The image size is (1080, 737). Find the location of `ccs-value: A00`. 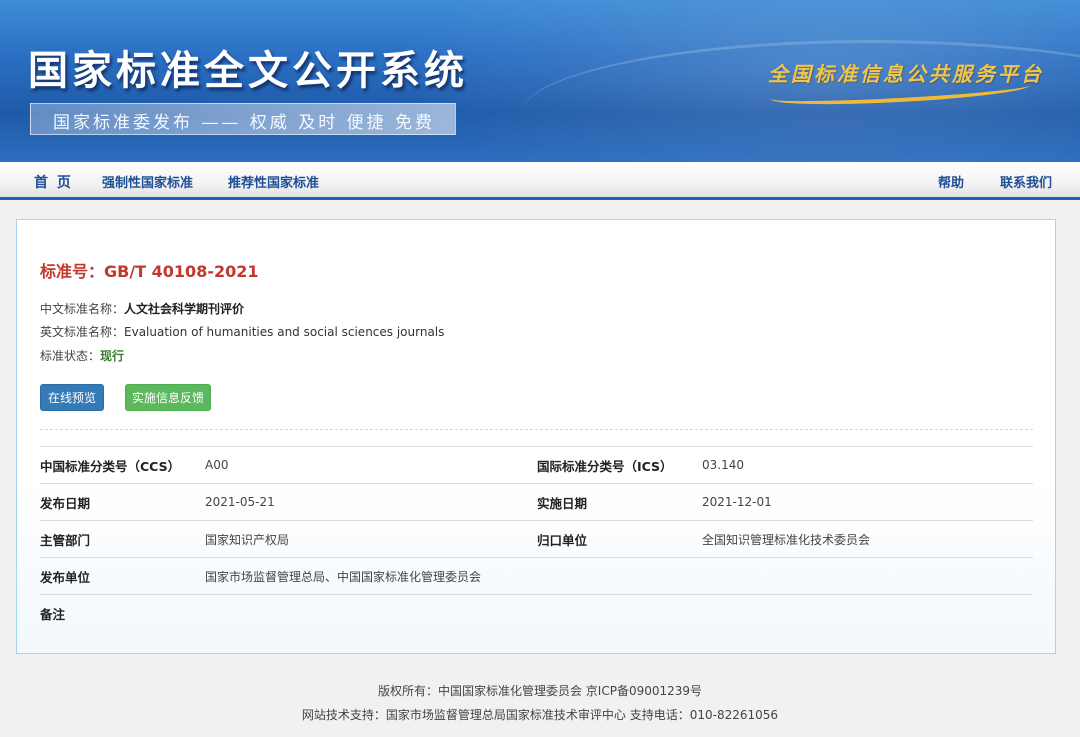

ccs-value: A00 is located at coordinates (371, 465).